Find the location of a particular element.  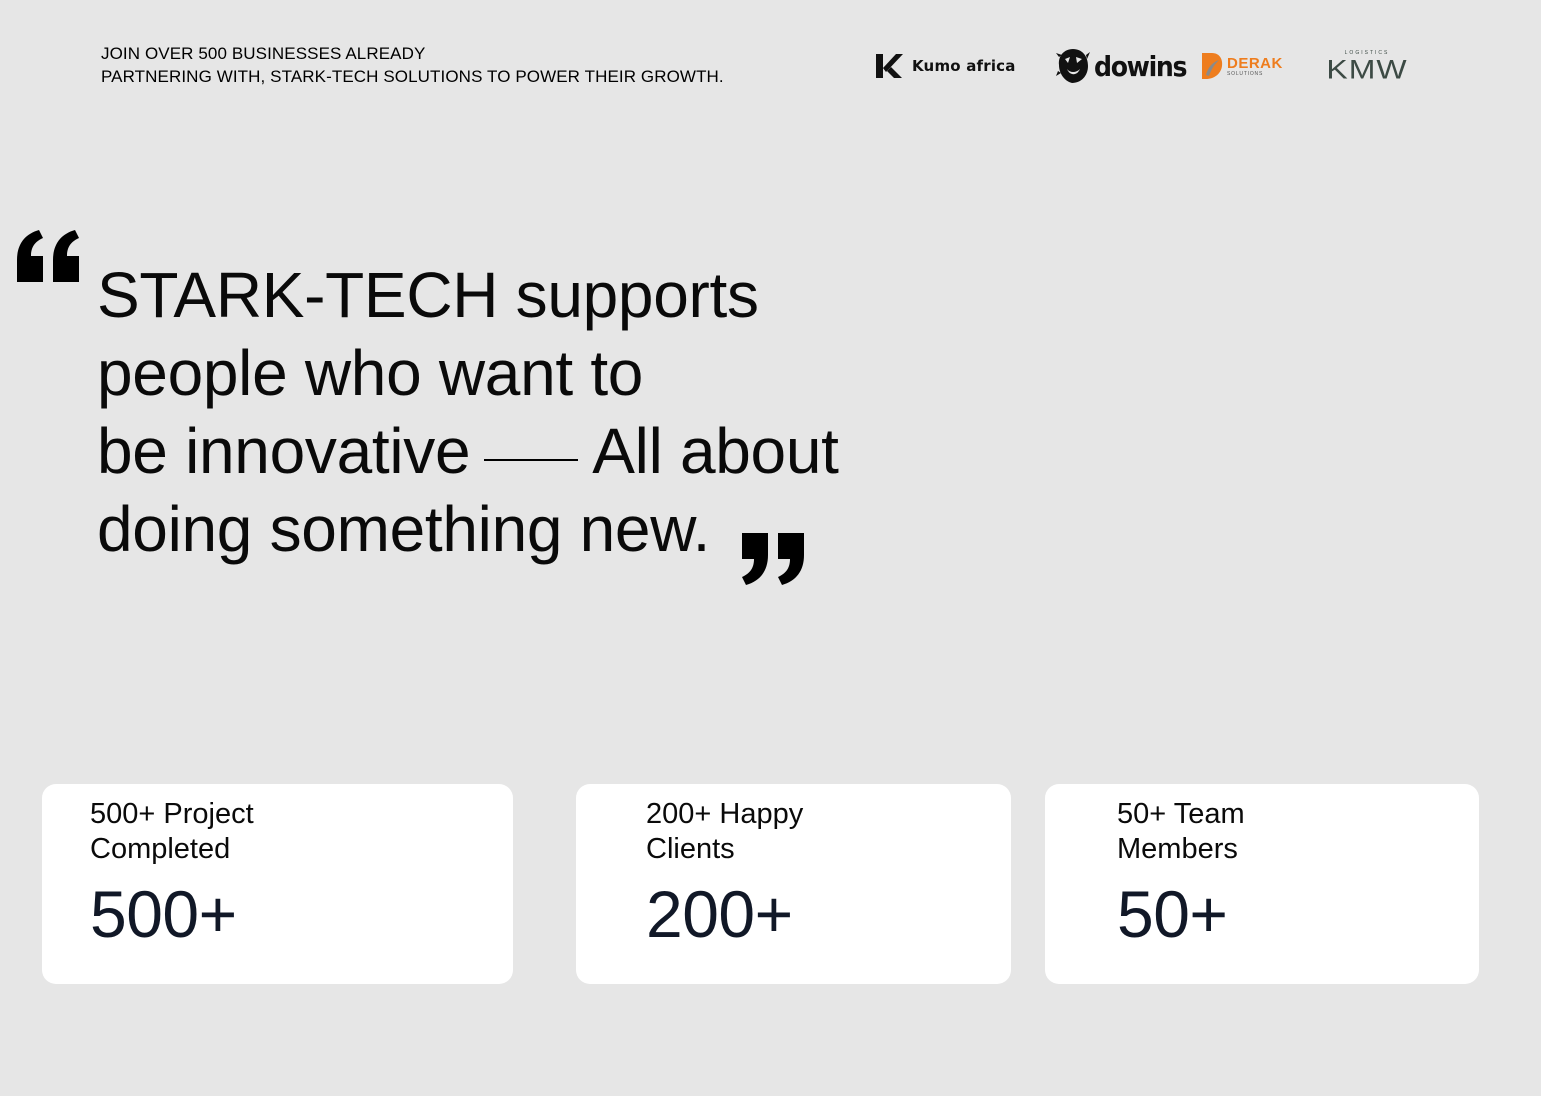

quote-line-3: be innovative All about is located at coordinates (497, 451).